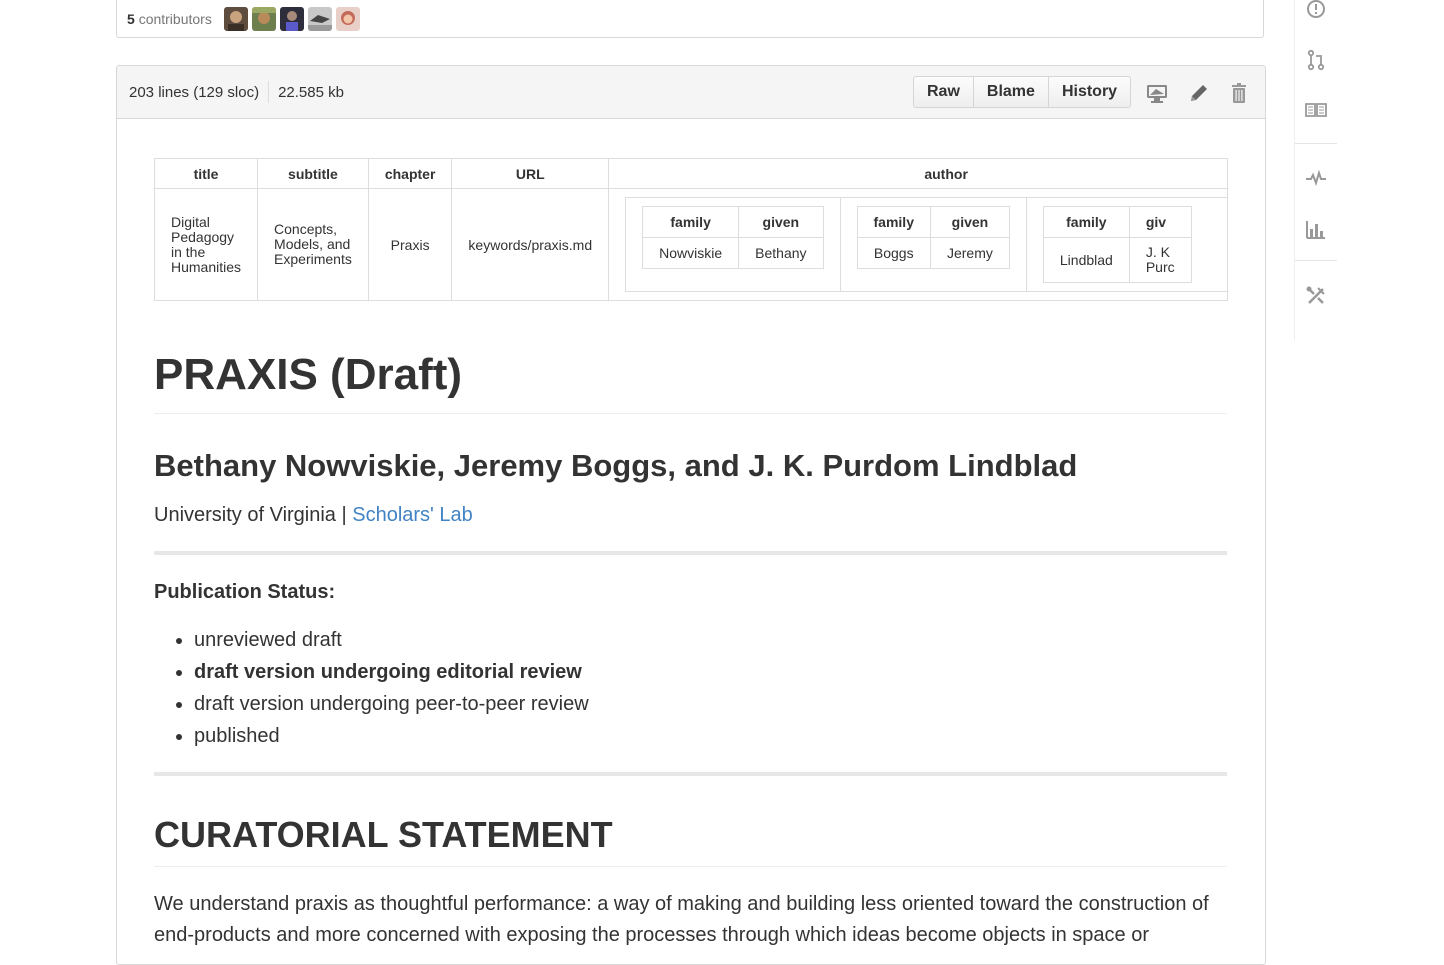 This screenshot has width=1444, height=965. What do you see at coordinates (410, 244) in the screenshot?
I see `cell-chapter: Praxis` at bounding box center [410, 244].